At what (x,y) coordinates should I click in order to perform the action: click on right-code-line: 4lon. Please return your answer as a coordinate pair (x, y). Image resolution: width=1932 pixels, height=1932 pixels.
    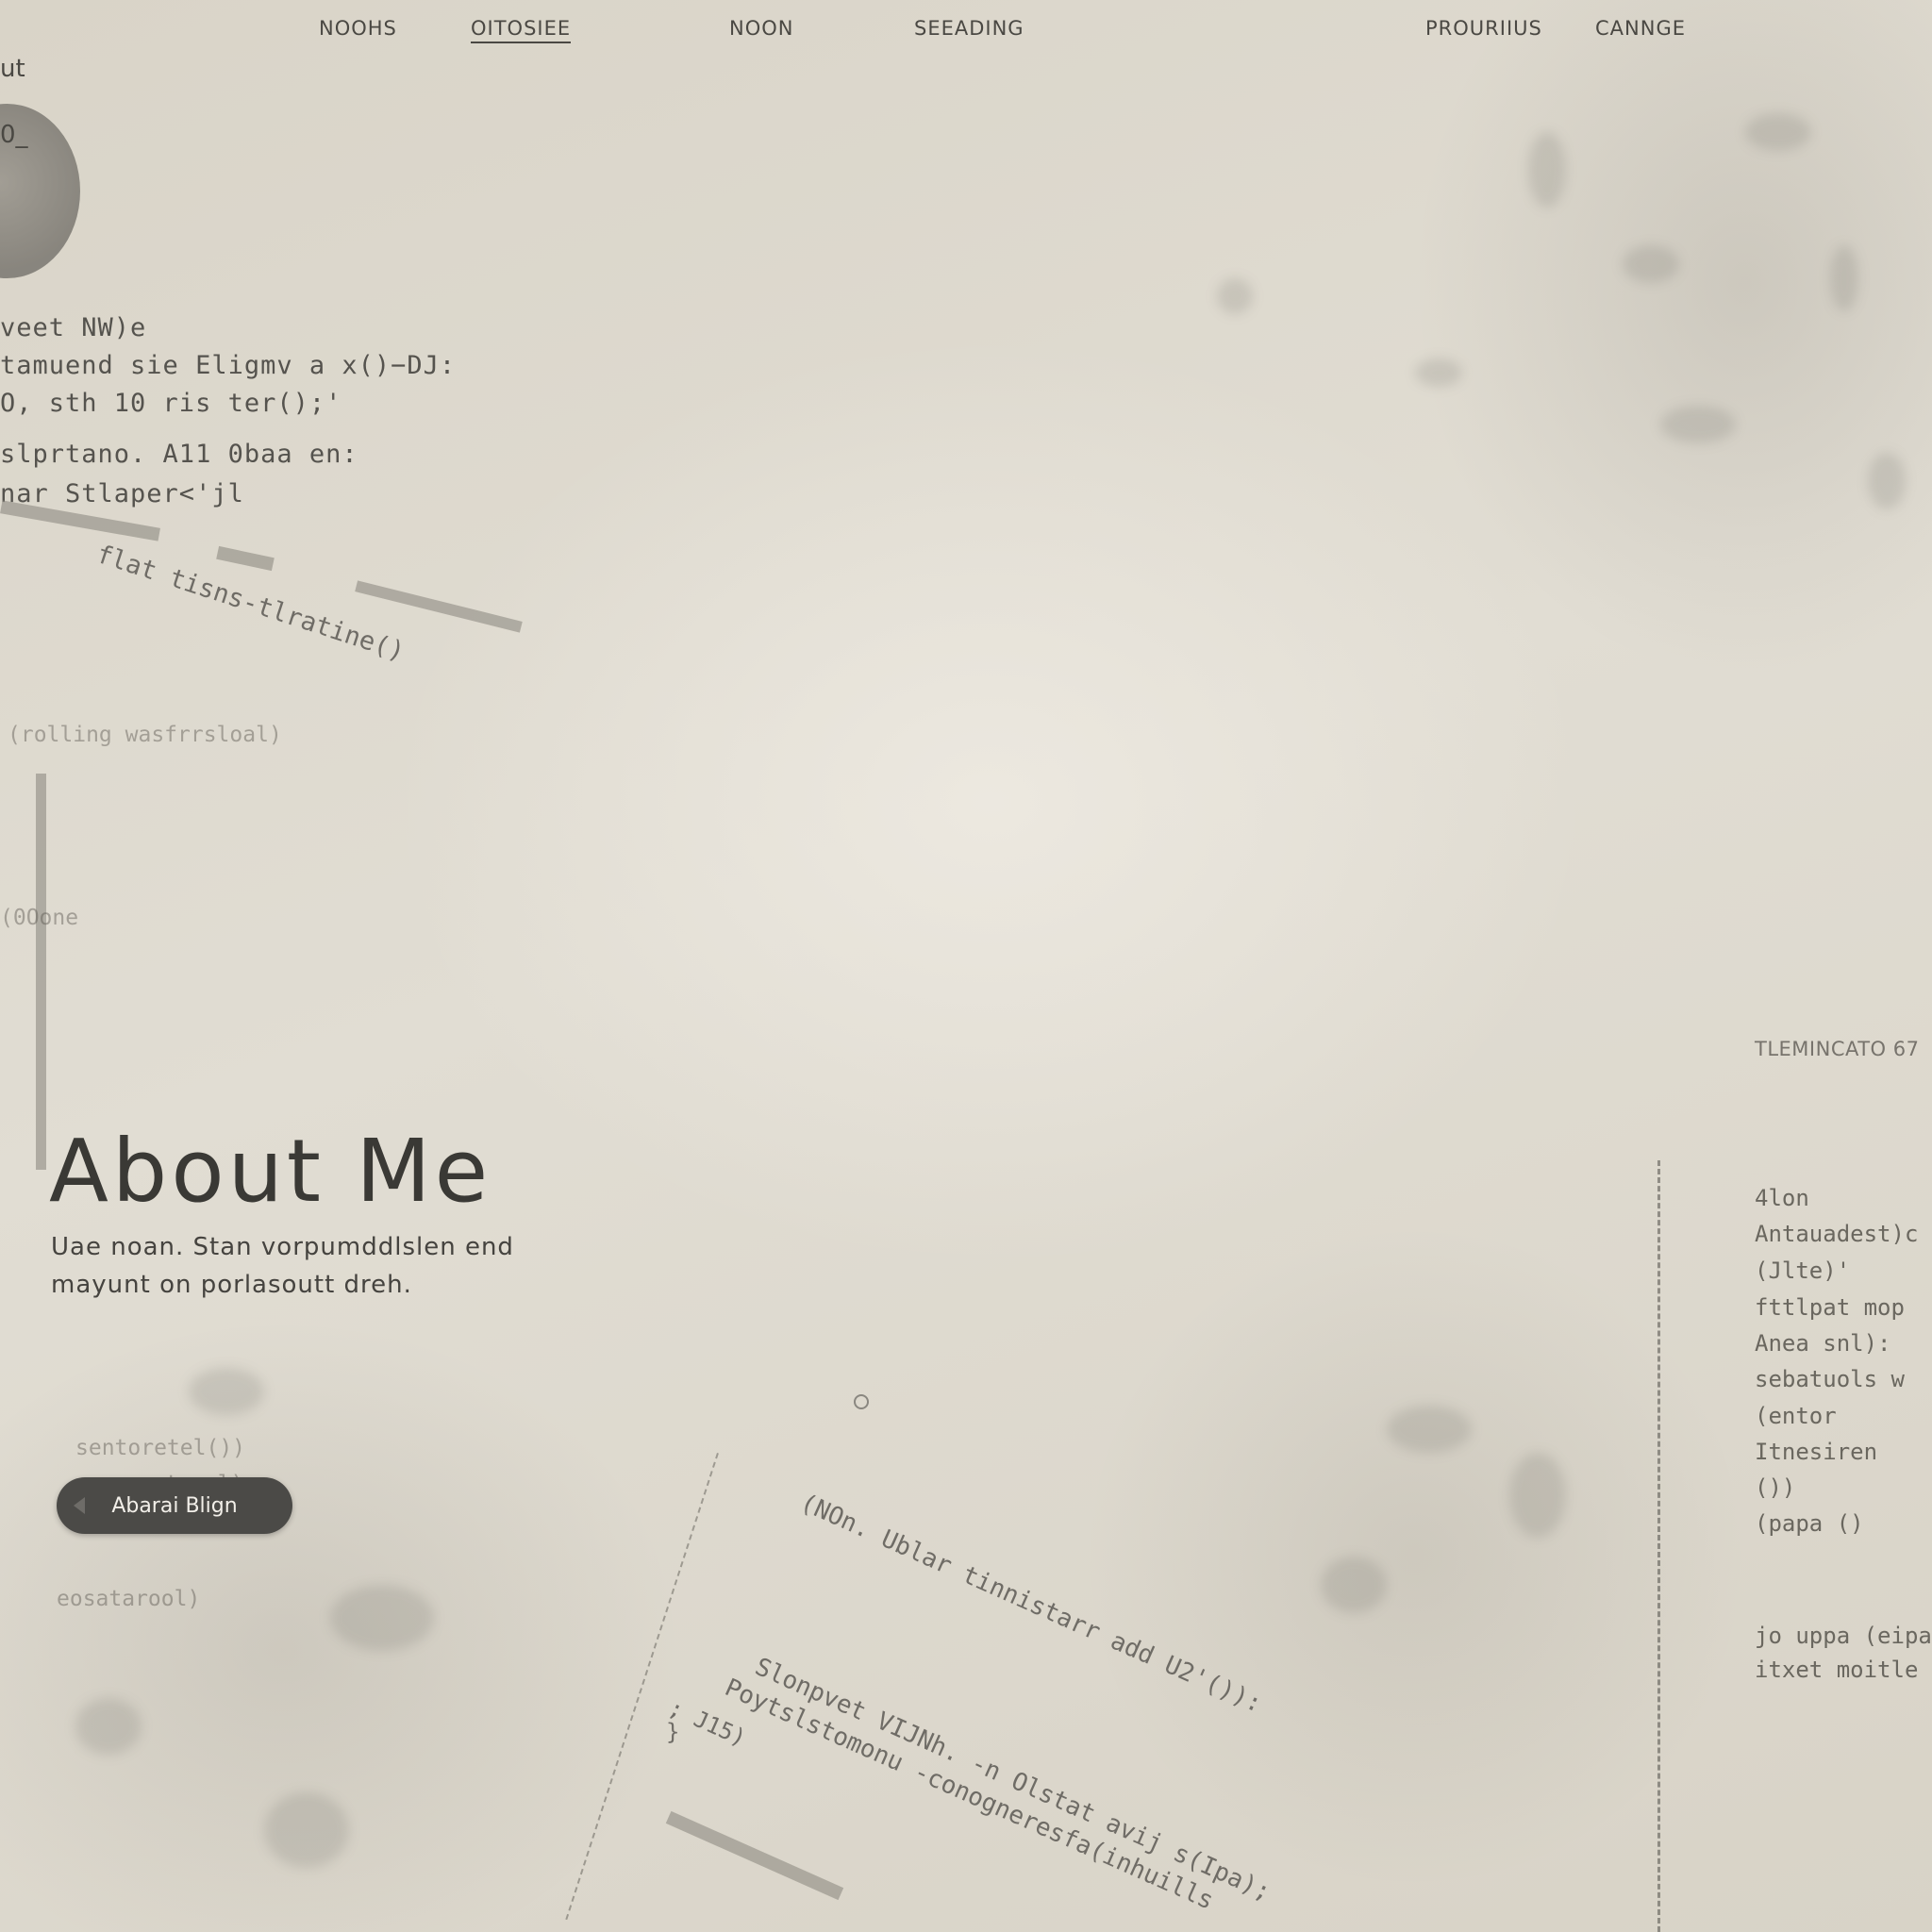
    Looking at the image, I should click on (1782, 1198).